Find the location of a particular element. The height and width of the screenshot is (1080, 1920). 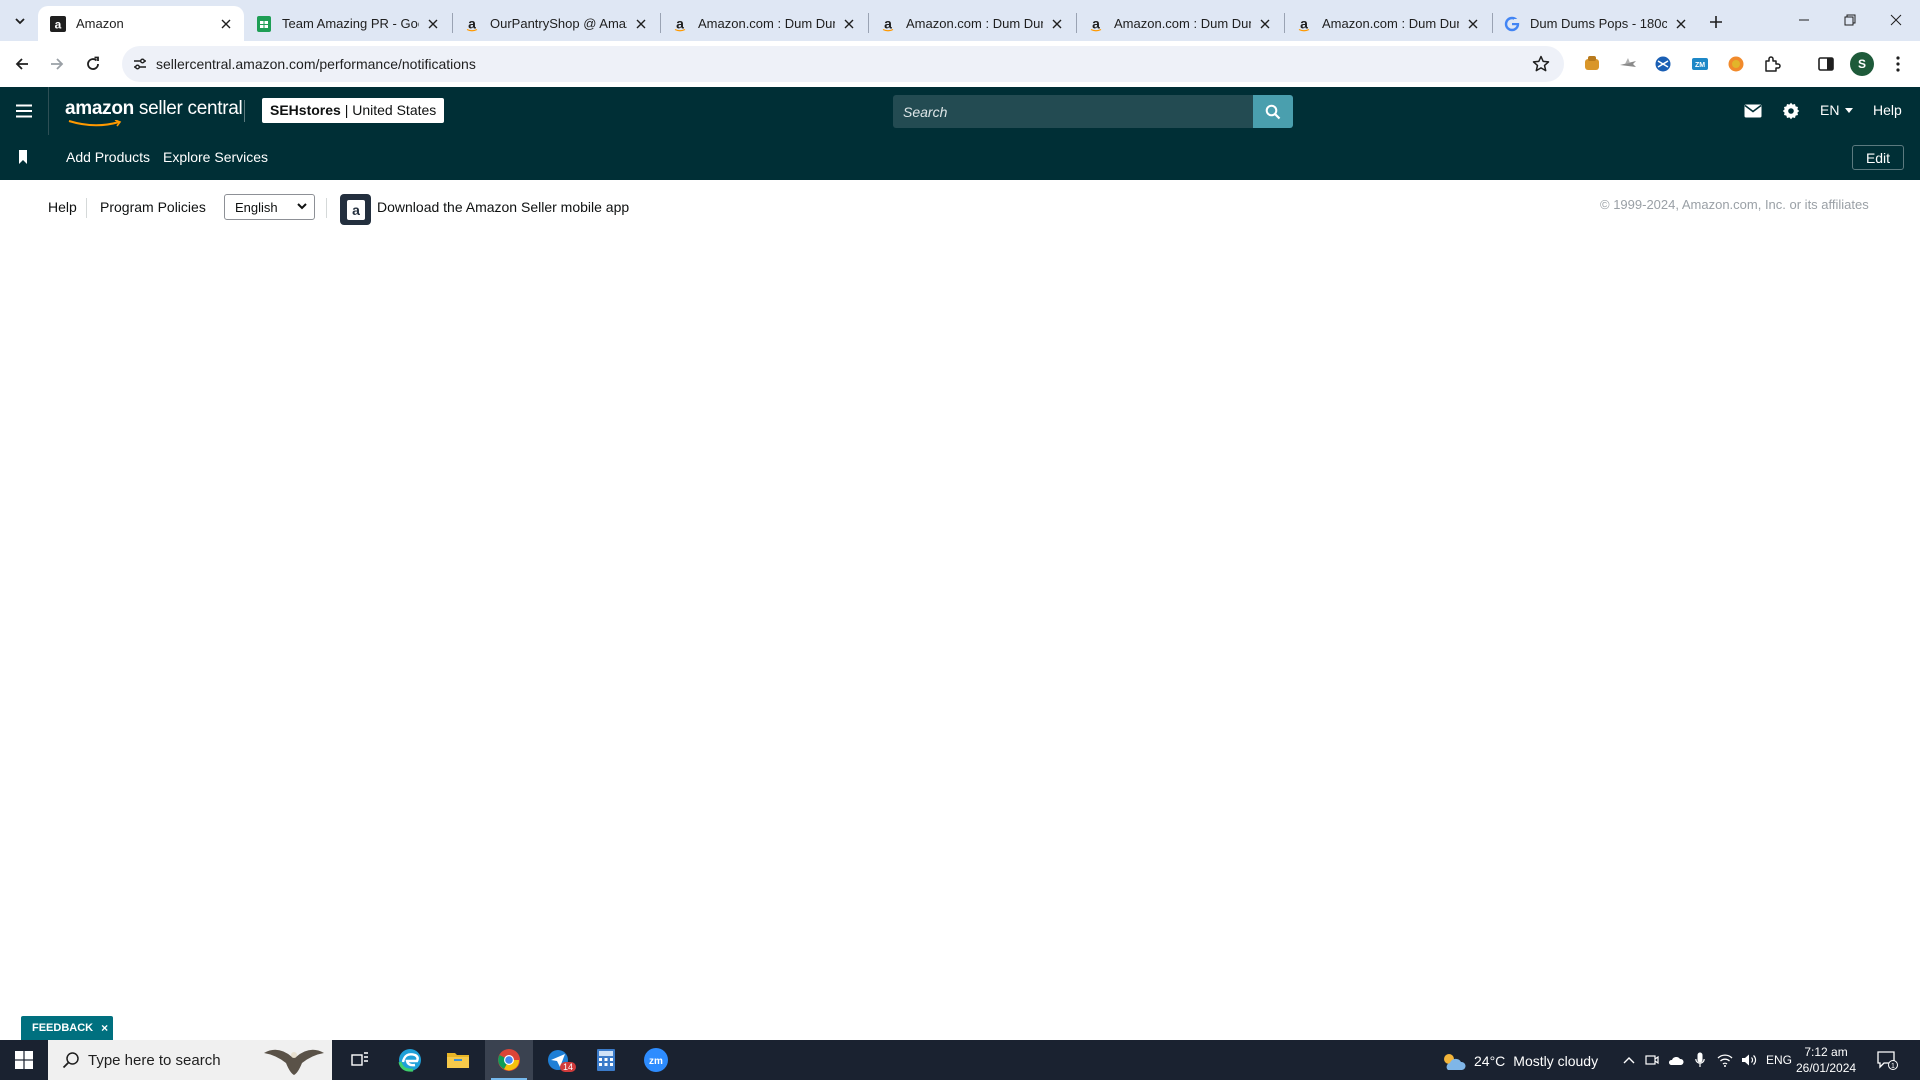

store-selector: SEHstores | United States is located at coordinates (353, 110).